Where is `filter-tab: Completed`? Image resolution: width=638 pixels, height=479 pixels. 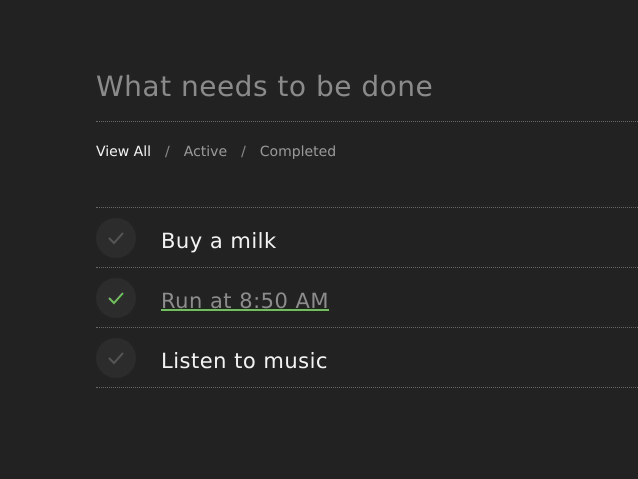
filter-tab: Completed is located at coordinates (298, 152).